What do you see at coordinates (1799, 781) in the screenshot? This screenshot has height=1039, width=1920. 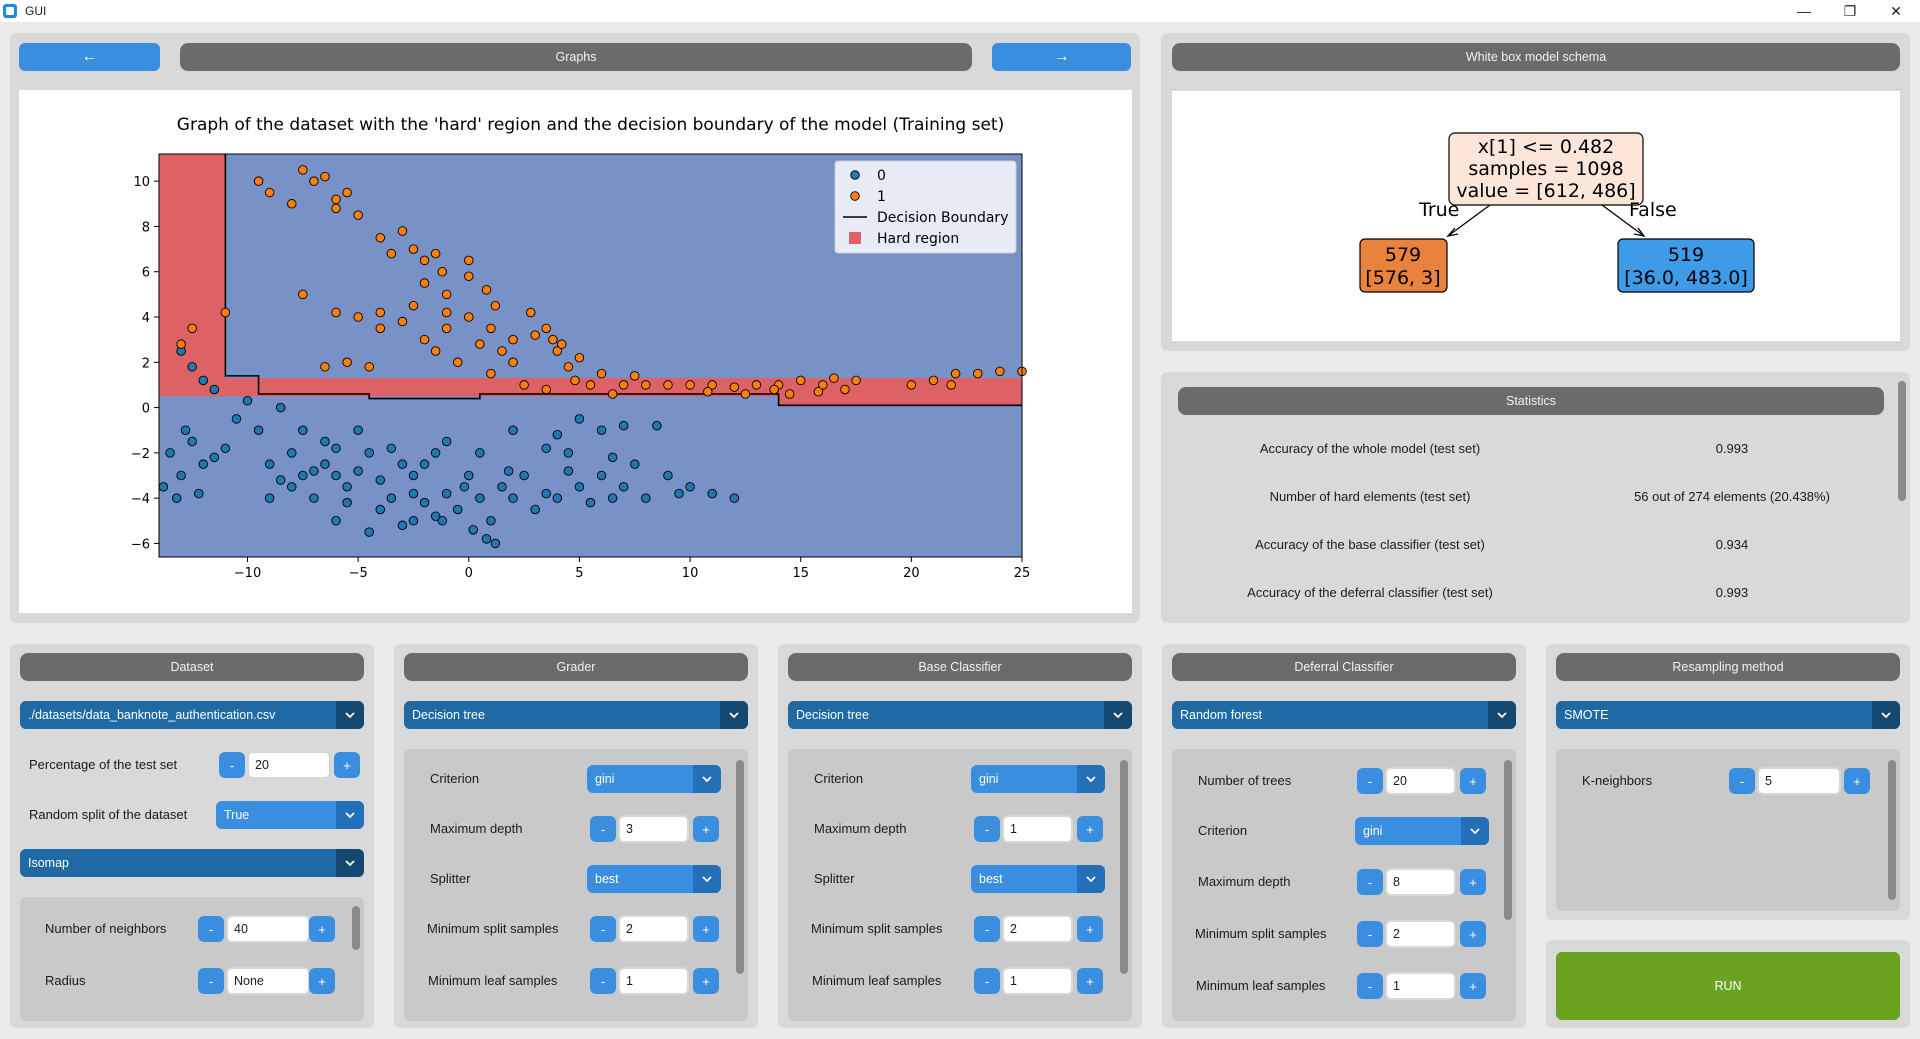 I see `k-neighbors-input: 5` at bounding box center [1799, 781].